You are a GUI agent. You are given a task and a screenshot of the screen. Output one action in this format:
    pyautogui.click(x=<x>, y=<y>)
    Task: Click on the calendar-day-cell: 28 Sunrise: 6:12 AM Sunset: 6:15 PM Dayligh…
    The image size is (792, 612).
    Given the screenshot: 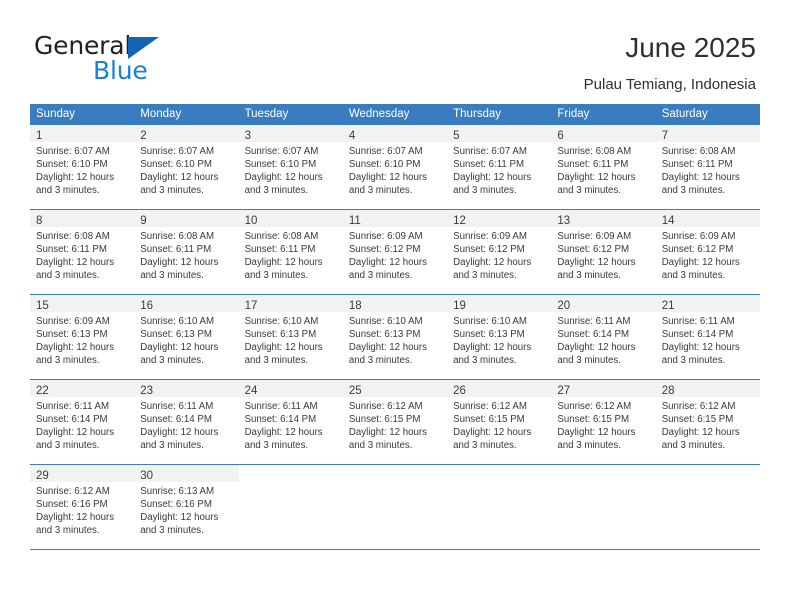 What is the action you would take?
    pyautogui.click(x=707, y=422)
    